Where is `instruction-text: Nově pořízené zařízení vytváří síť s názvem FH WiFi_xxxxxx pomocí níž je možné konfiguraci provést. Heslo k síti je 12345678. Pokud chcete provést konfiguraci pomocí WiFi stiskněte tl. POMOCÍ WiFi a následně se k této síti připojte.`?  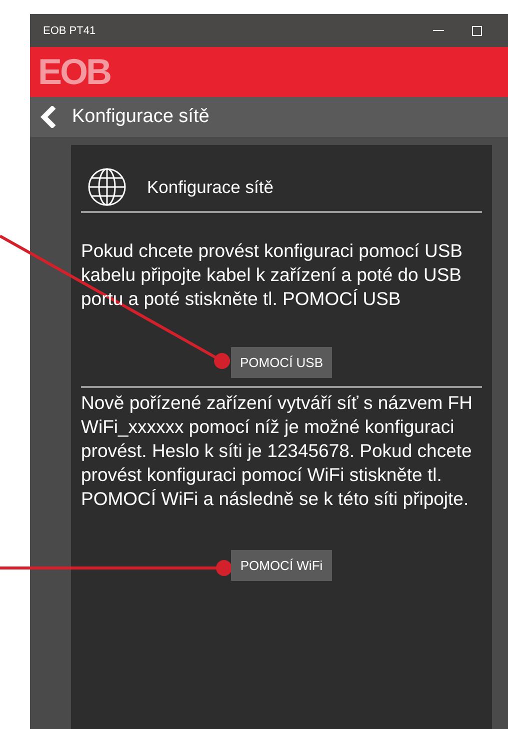 instruction-text: Nově pořízené zařízení vytváří síť s názvem FH WiFi_xxxxxx pomocí níž je možné konfiguraci provést. Heslo k síti je 12345678. Pokud chcete provést konfiguraci pomocí WiFi stiskněte tl. POMOCÍ WiFi a následně se k této síti připojte. is located at coordinates (277, 451).